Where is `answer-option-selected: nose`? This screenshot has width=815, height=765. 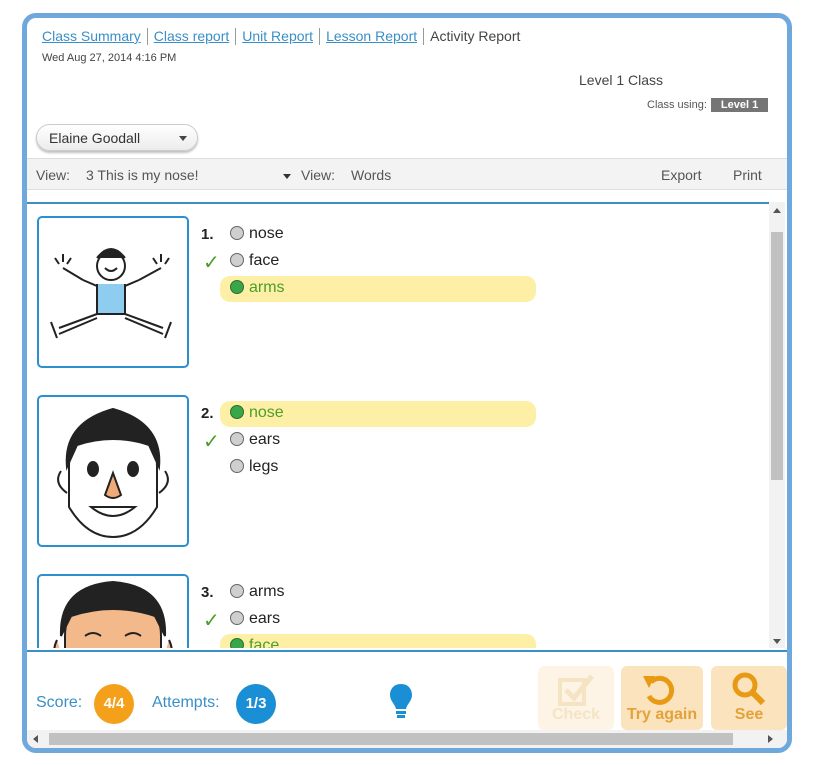 answer-option-selected: nose is located at coordinates (378, 414).